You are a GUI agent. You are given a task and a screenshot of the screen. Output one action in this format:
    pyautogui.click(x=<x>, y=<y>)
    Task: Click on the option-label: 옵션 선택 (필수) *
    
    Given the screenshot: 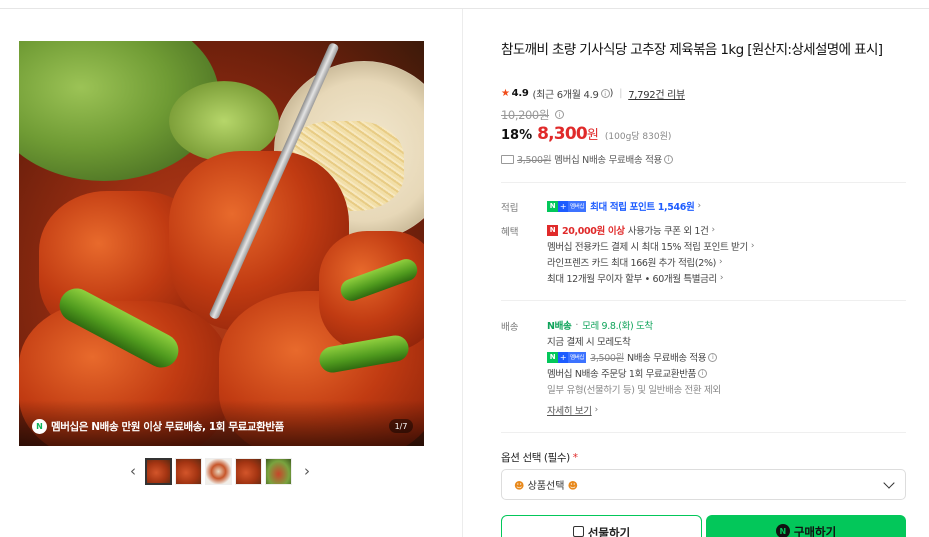 What is the action you would take?
    pyautogui.click(x=539, y=458)
    